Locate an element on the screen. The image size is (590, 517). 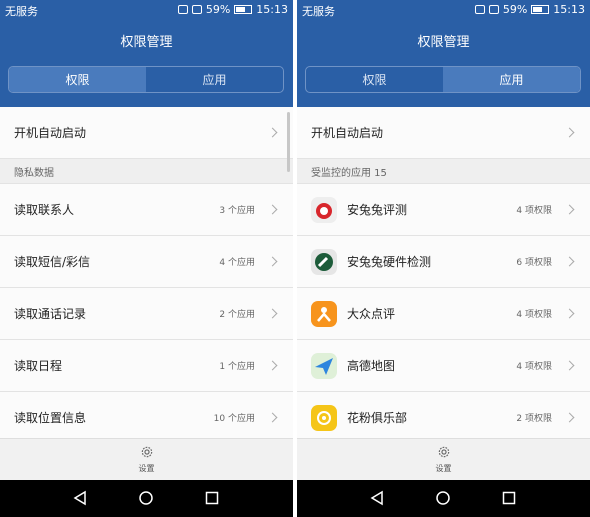
app-count: 4 个应用 is located at coordinates (237, 263).